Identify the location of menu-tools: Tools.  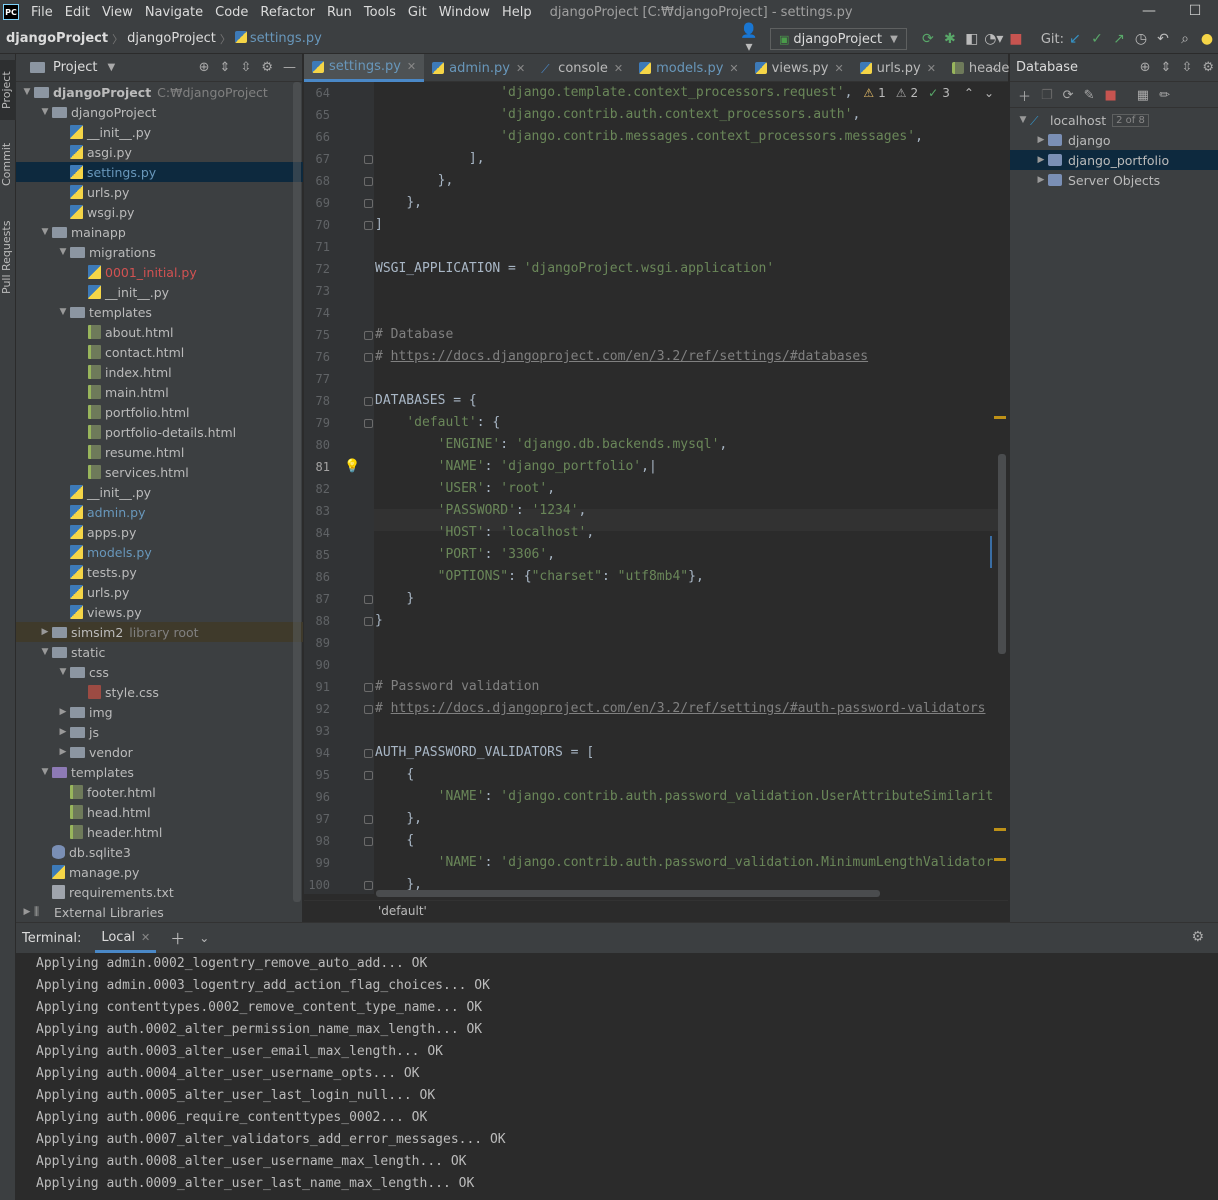
(380, 12).